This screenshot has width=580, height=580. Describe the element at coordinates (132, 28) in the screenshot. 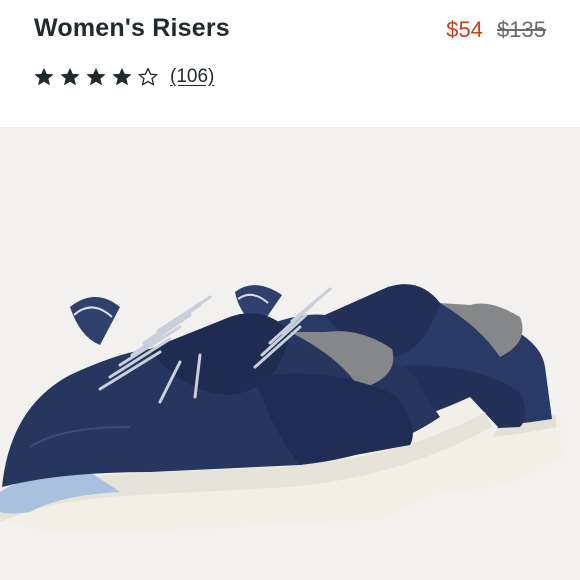

I see `product-title: Women's Risers` at that location.